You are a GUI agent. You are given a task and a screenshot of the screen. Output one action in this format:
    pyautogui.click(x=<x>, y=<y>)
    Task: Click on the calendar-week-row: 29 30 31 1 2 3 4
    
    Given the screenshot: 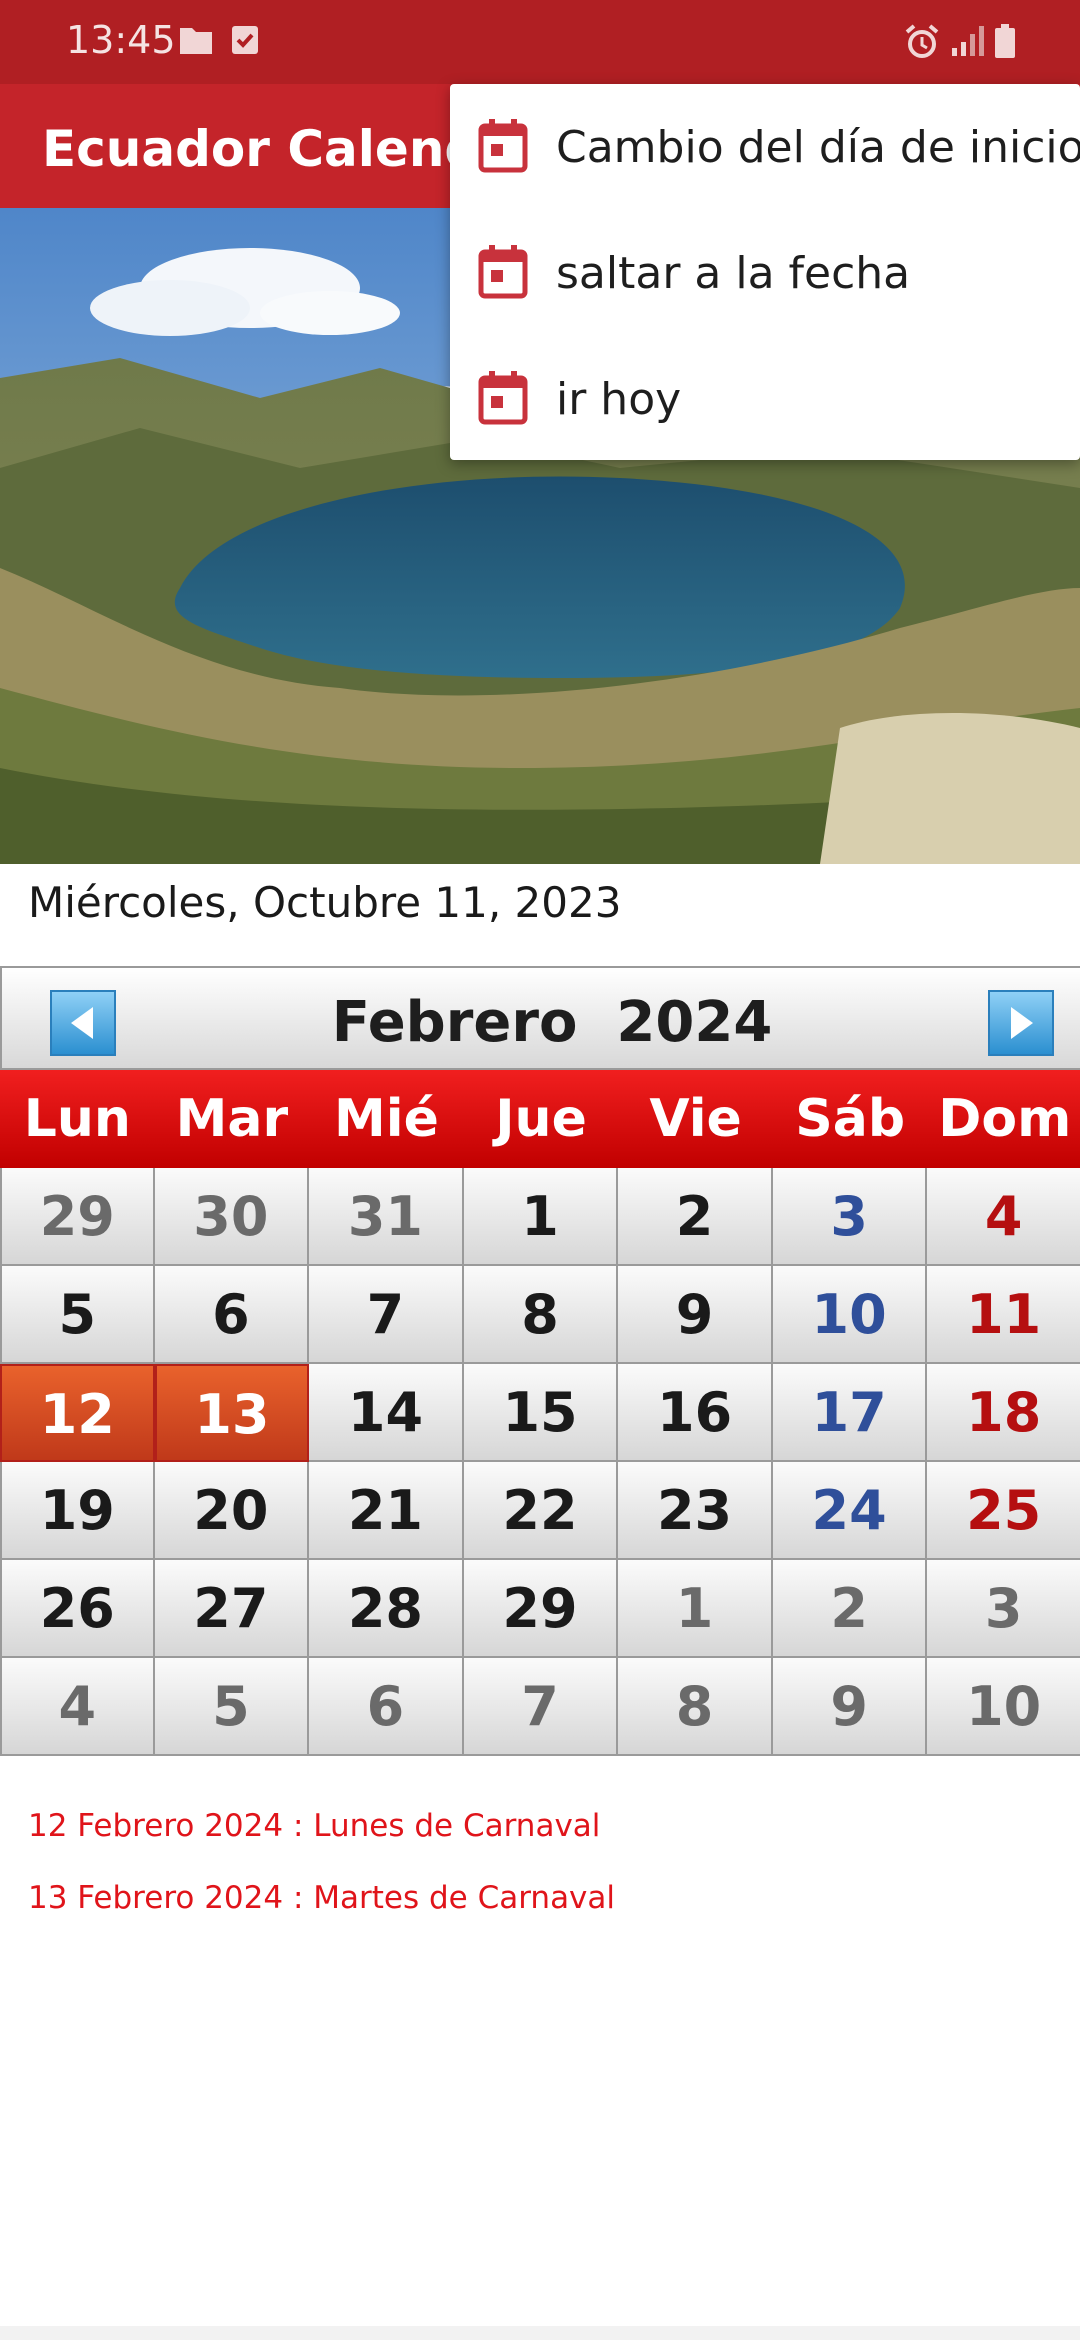 What is the action you would take?
    pyautogui.click(x=540, y=1217)
    